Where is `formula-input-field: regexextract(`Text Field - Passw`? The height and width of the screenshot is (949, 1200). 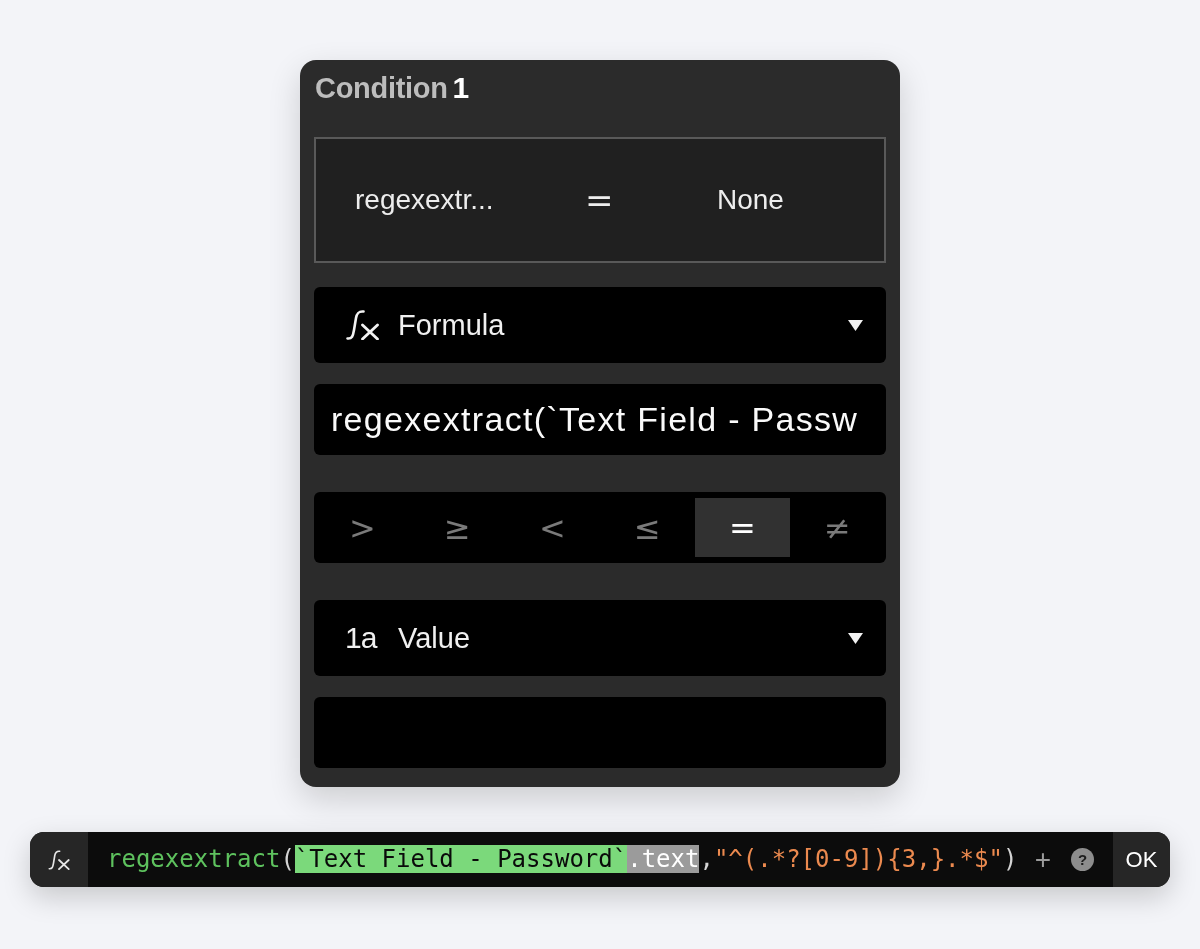 formula-input-field: regexextract(`Text Field - Passw is located at coordinates (600, 419).